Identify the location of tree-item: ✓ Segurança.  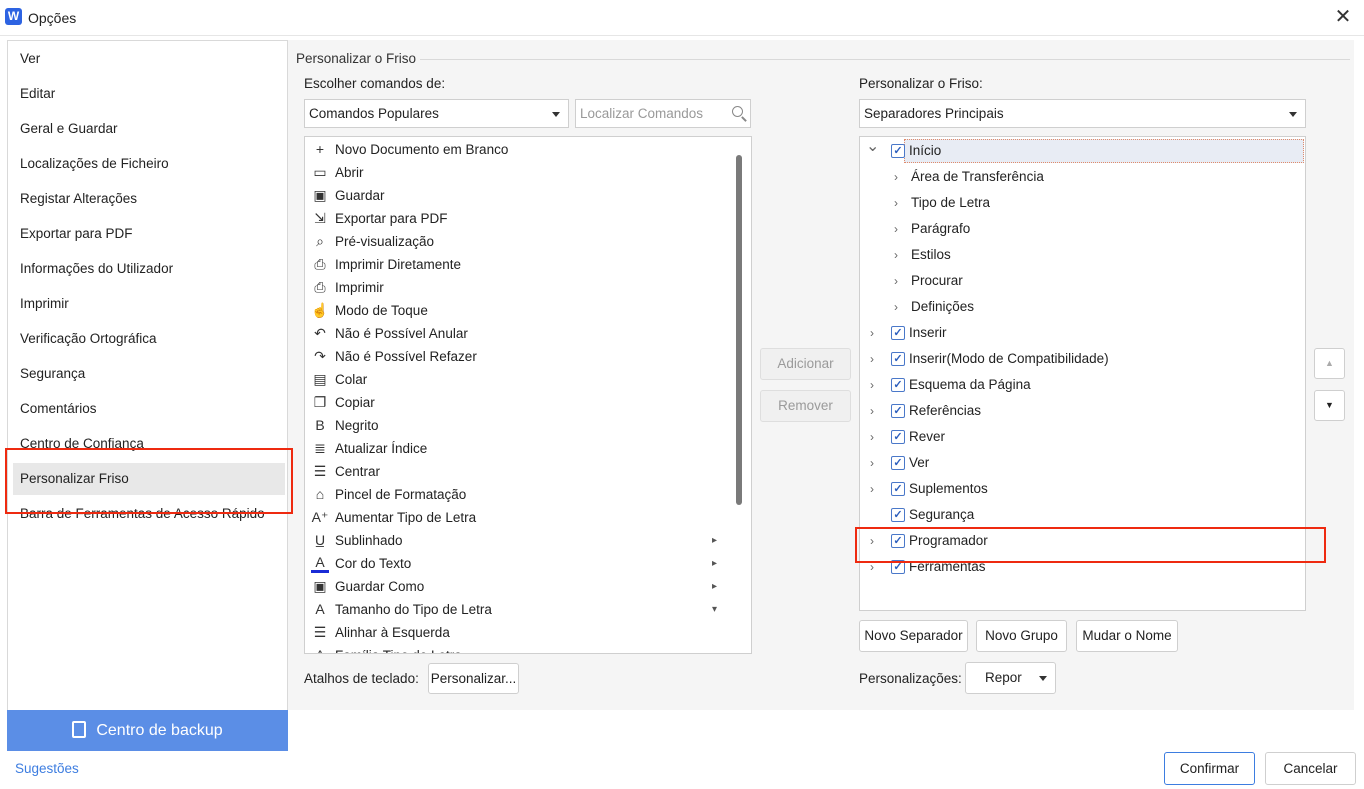
(1082, 515).